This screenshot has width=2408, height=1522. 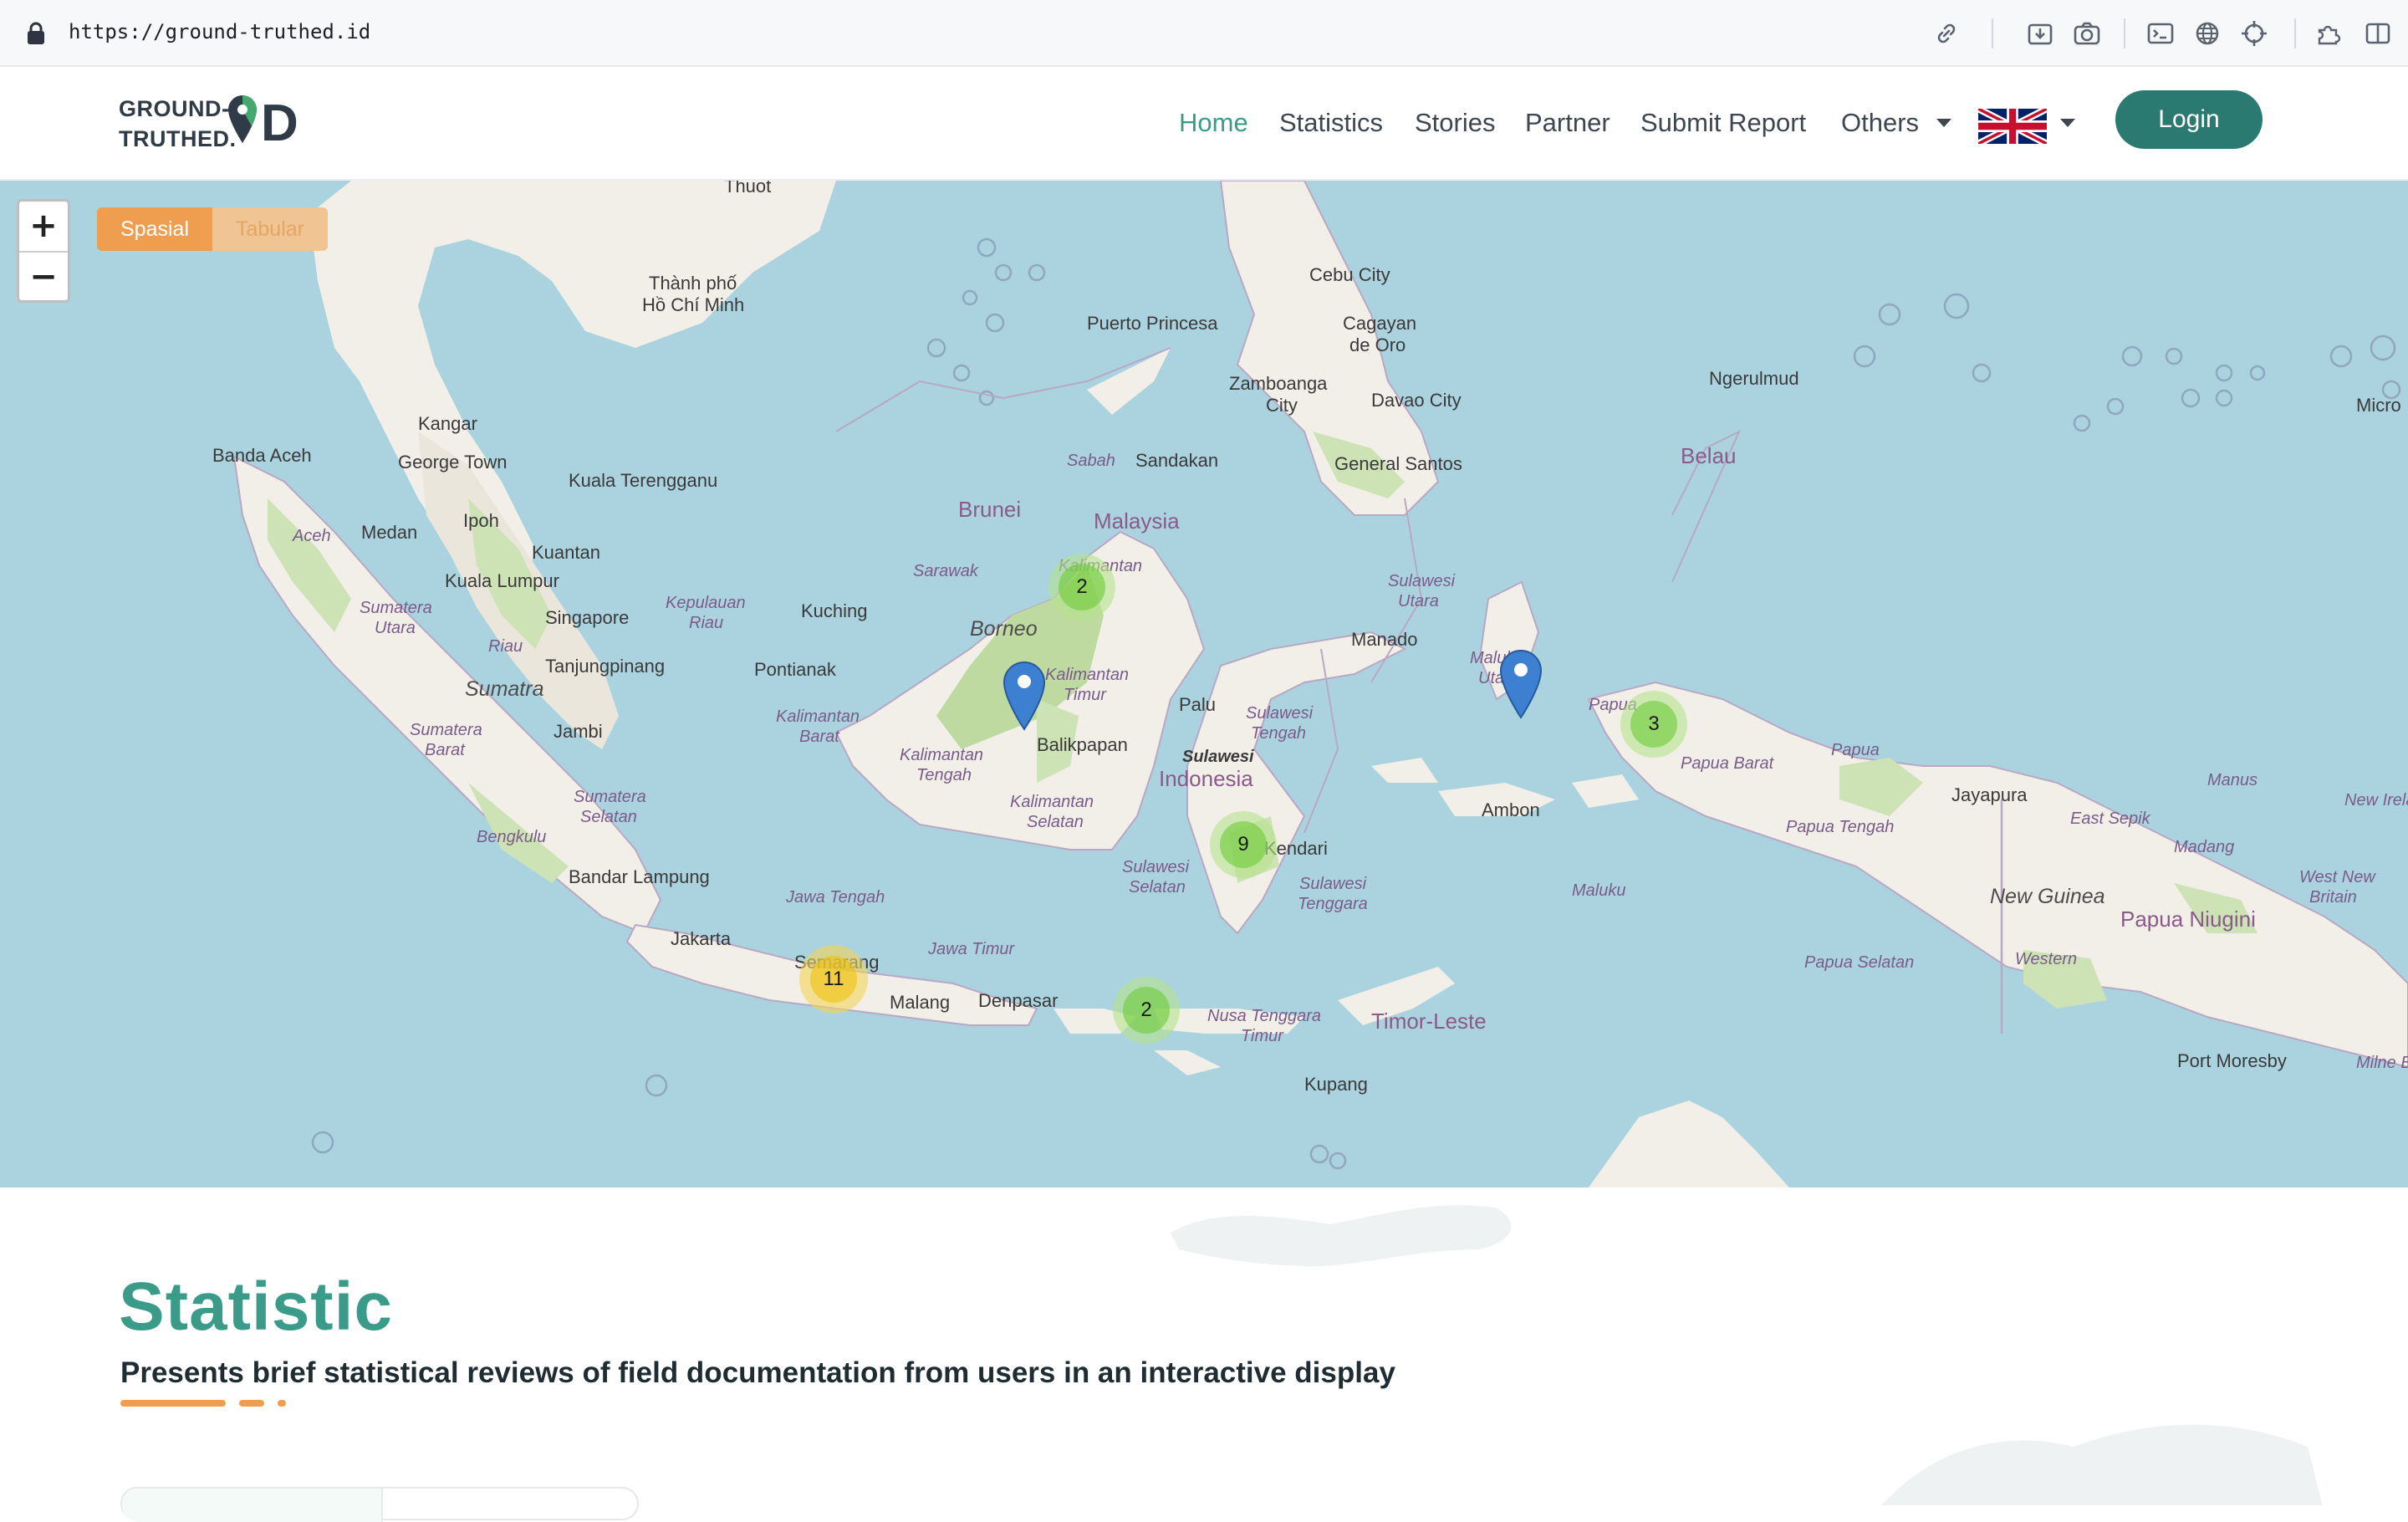 I want to click on map-label: Papua, so click(x=1856, y=750).